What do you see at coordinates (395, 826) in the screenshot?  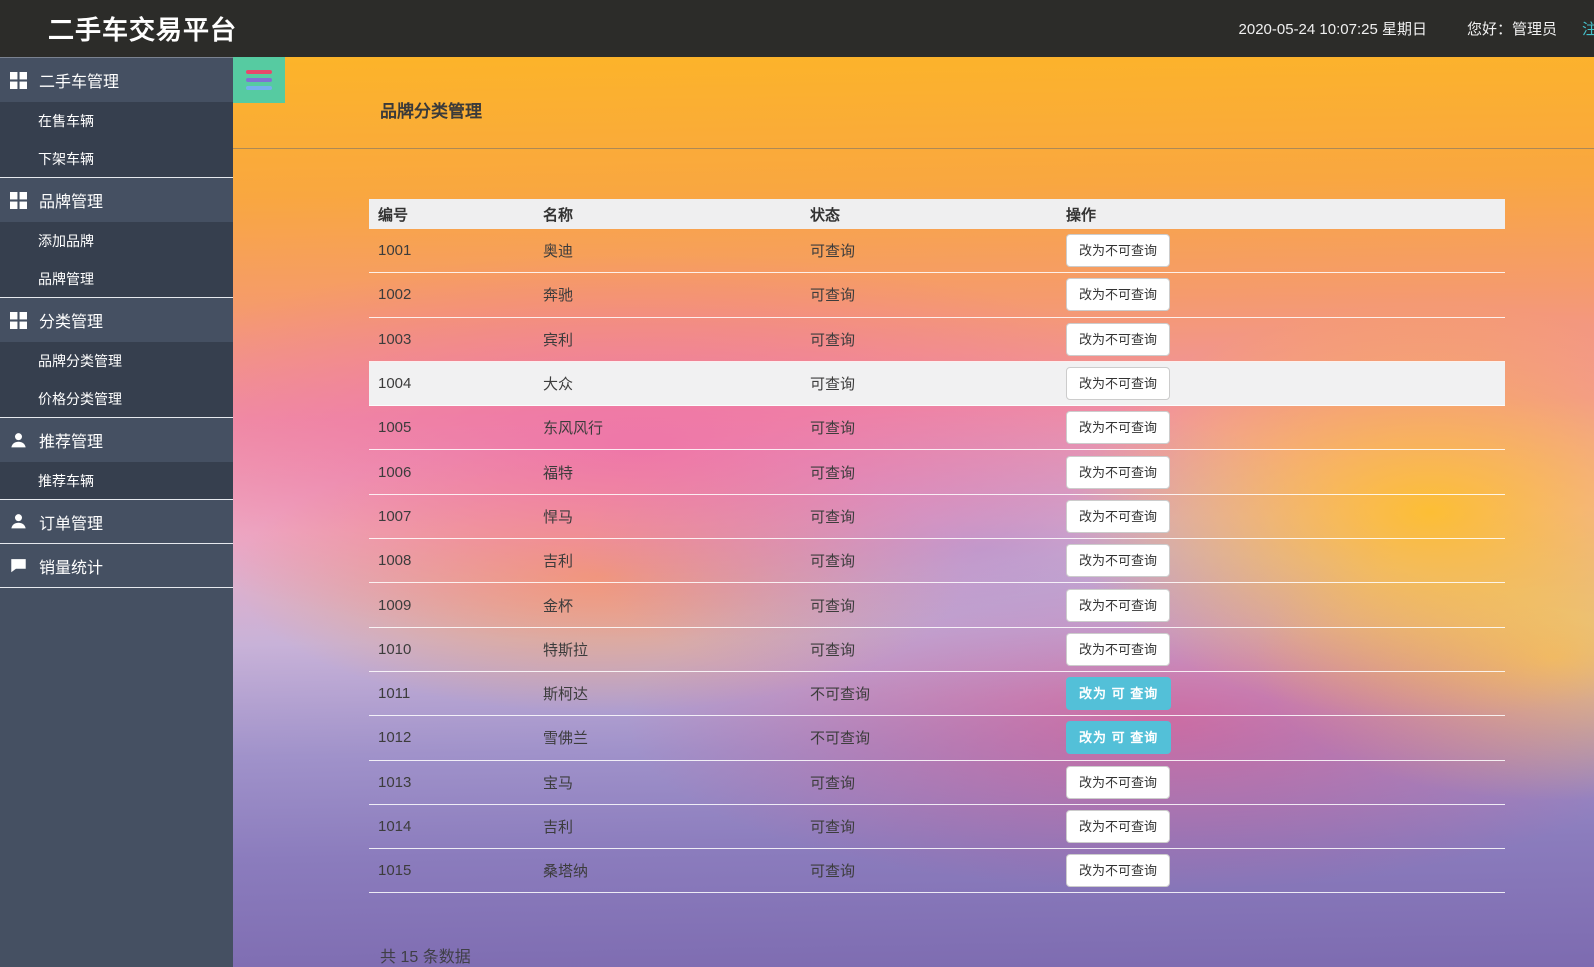 I see `brand-id-cell: 1014` at bounding box center [395, 826].